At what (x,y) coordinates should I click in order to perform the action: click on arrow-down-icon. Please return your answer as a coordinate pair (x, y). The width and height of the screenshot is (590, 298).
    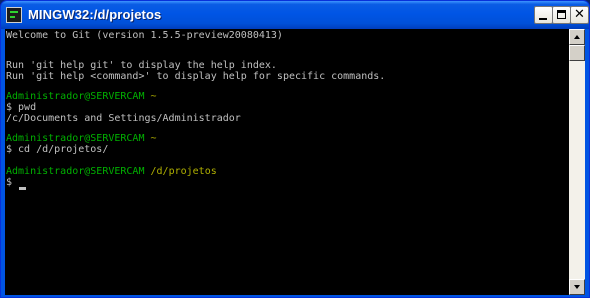
    Looking at the image, I should click on (577, 287).